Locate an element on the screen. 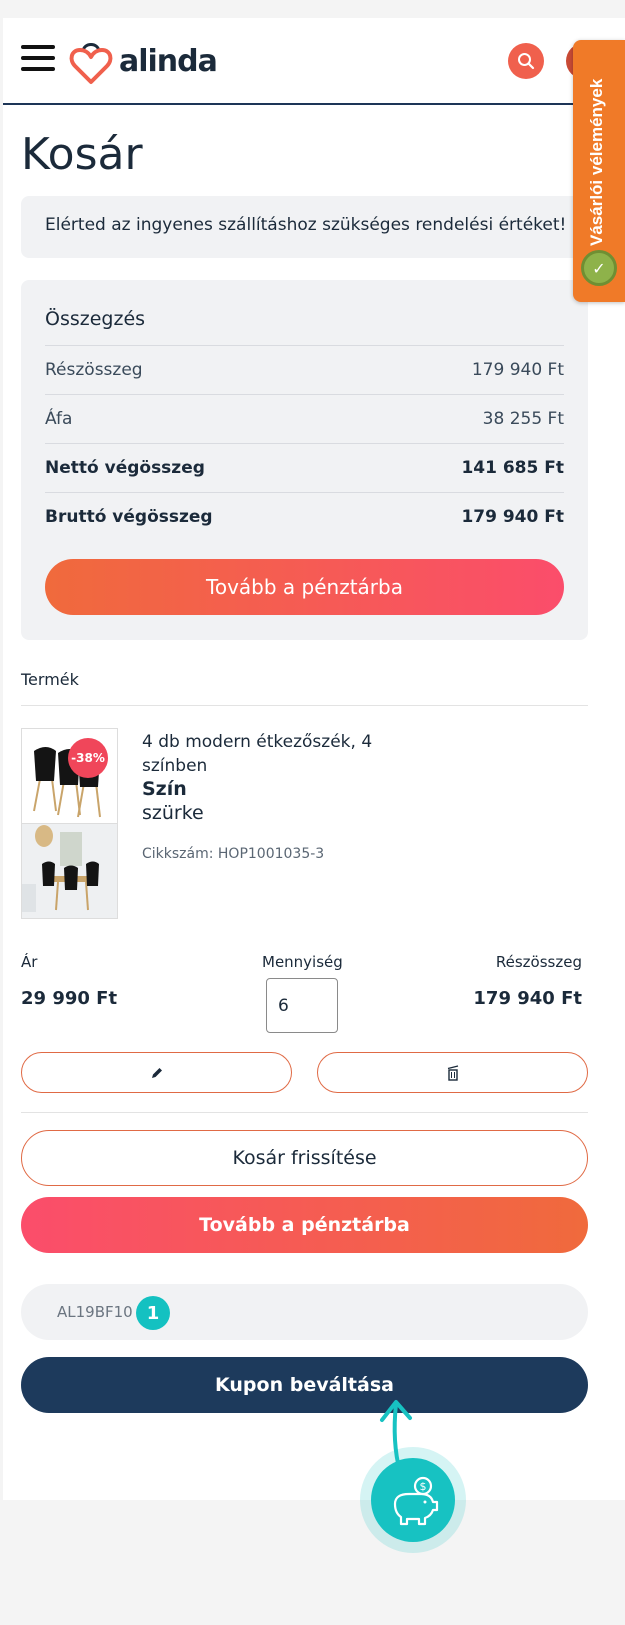 This screenshot has width=625, height=1625. piggy-bank-icon: $ is located at coordinates (416, 1501).